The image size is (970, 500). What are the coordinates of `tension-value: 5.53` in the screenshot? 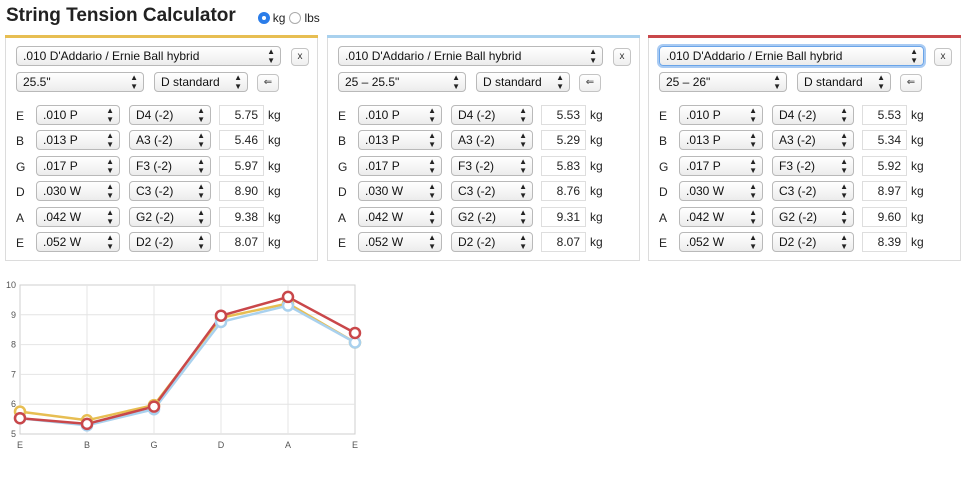 It's located at (884, 115).